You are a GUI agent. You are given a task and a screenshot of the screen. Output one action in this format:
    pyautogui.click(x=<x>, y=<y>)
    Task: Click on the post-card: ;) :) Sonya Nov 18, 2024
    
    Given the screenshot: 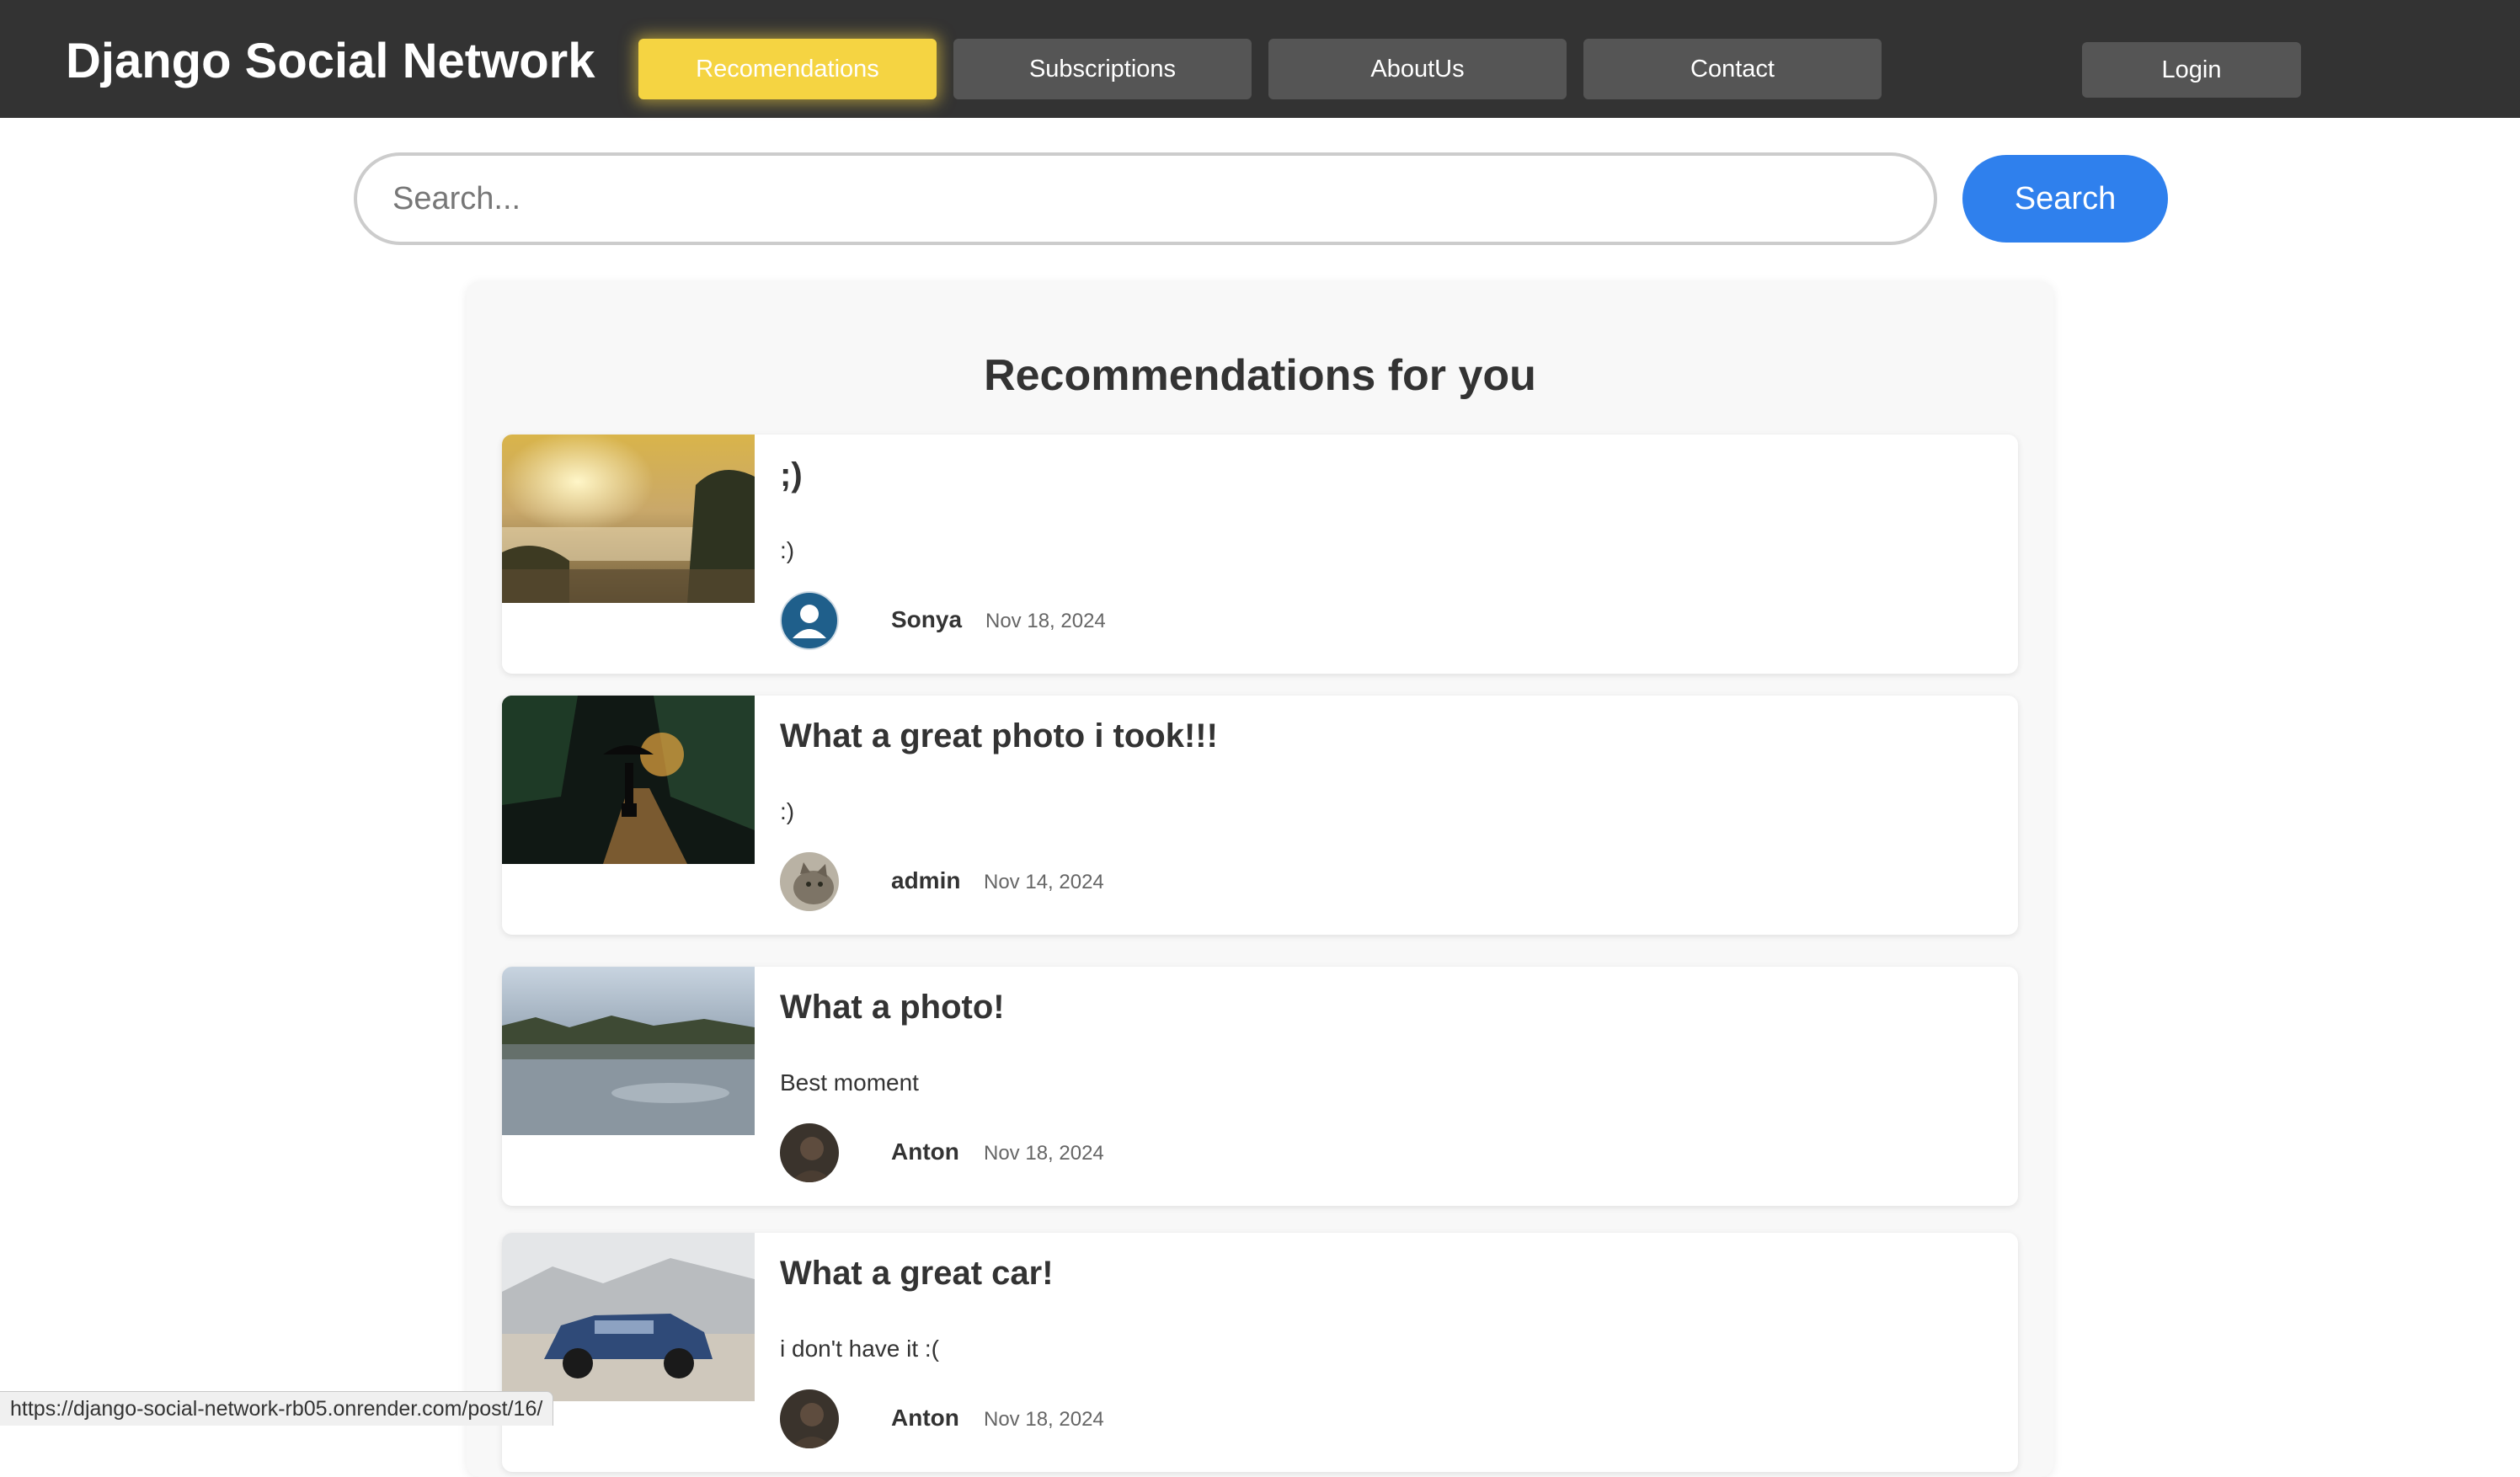 What is the action you would take?
    pyautogui.click(x=1260, y=554)
    